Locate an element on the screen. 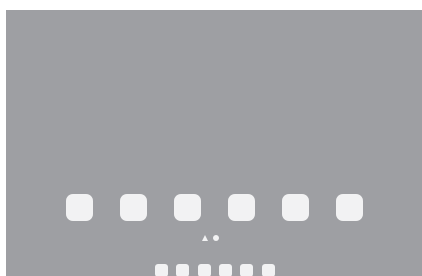 This screenshot has width=422, height=276. search-page-icon is located at coordinates (205, 238).